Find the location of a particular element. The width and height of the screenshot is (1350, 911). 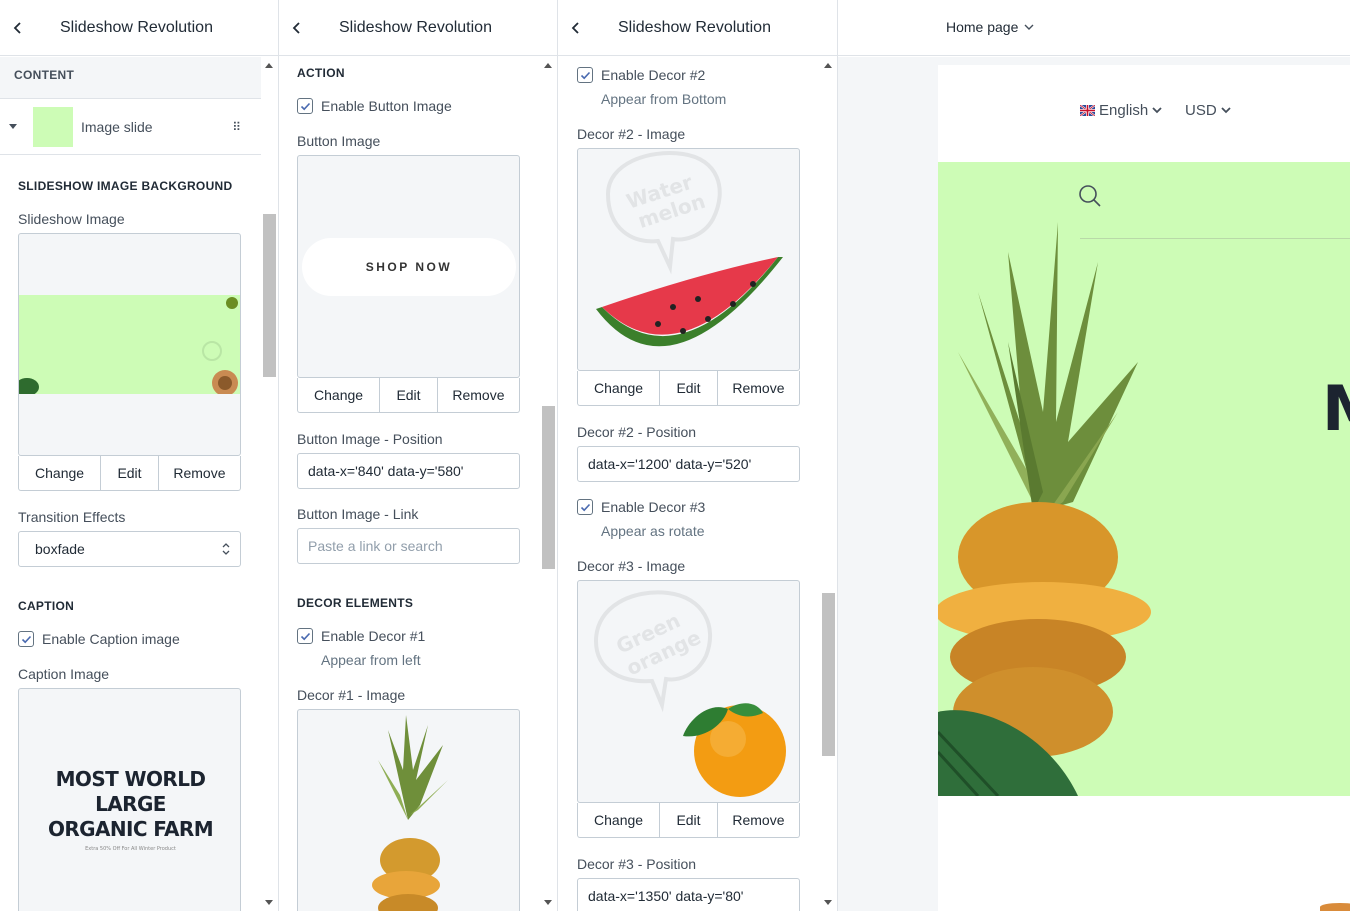

content-heading: CONTENT is located at coordinates (44, 75).